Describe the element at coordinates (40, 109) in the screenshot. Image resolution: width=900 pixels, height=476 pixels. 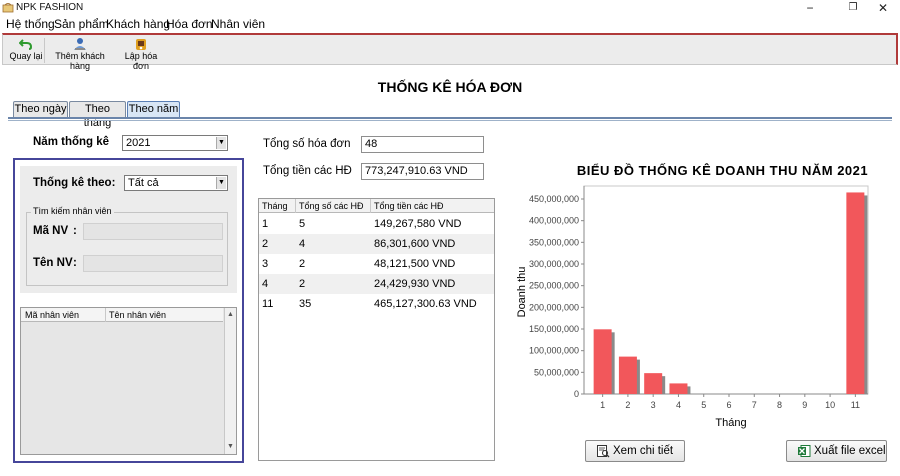
I see `tab-by-day: Theo ngày` at that location.